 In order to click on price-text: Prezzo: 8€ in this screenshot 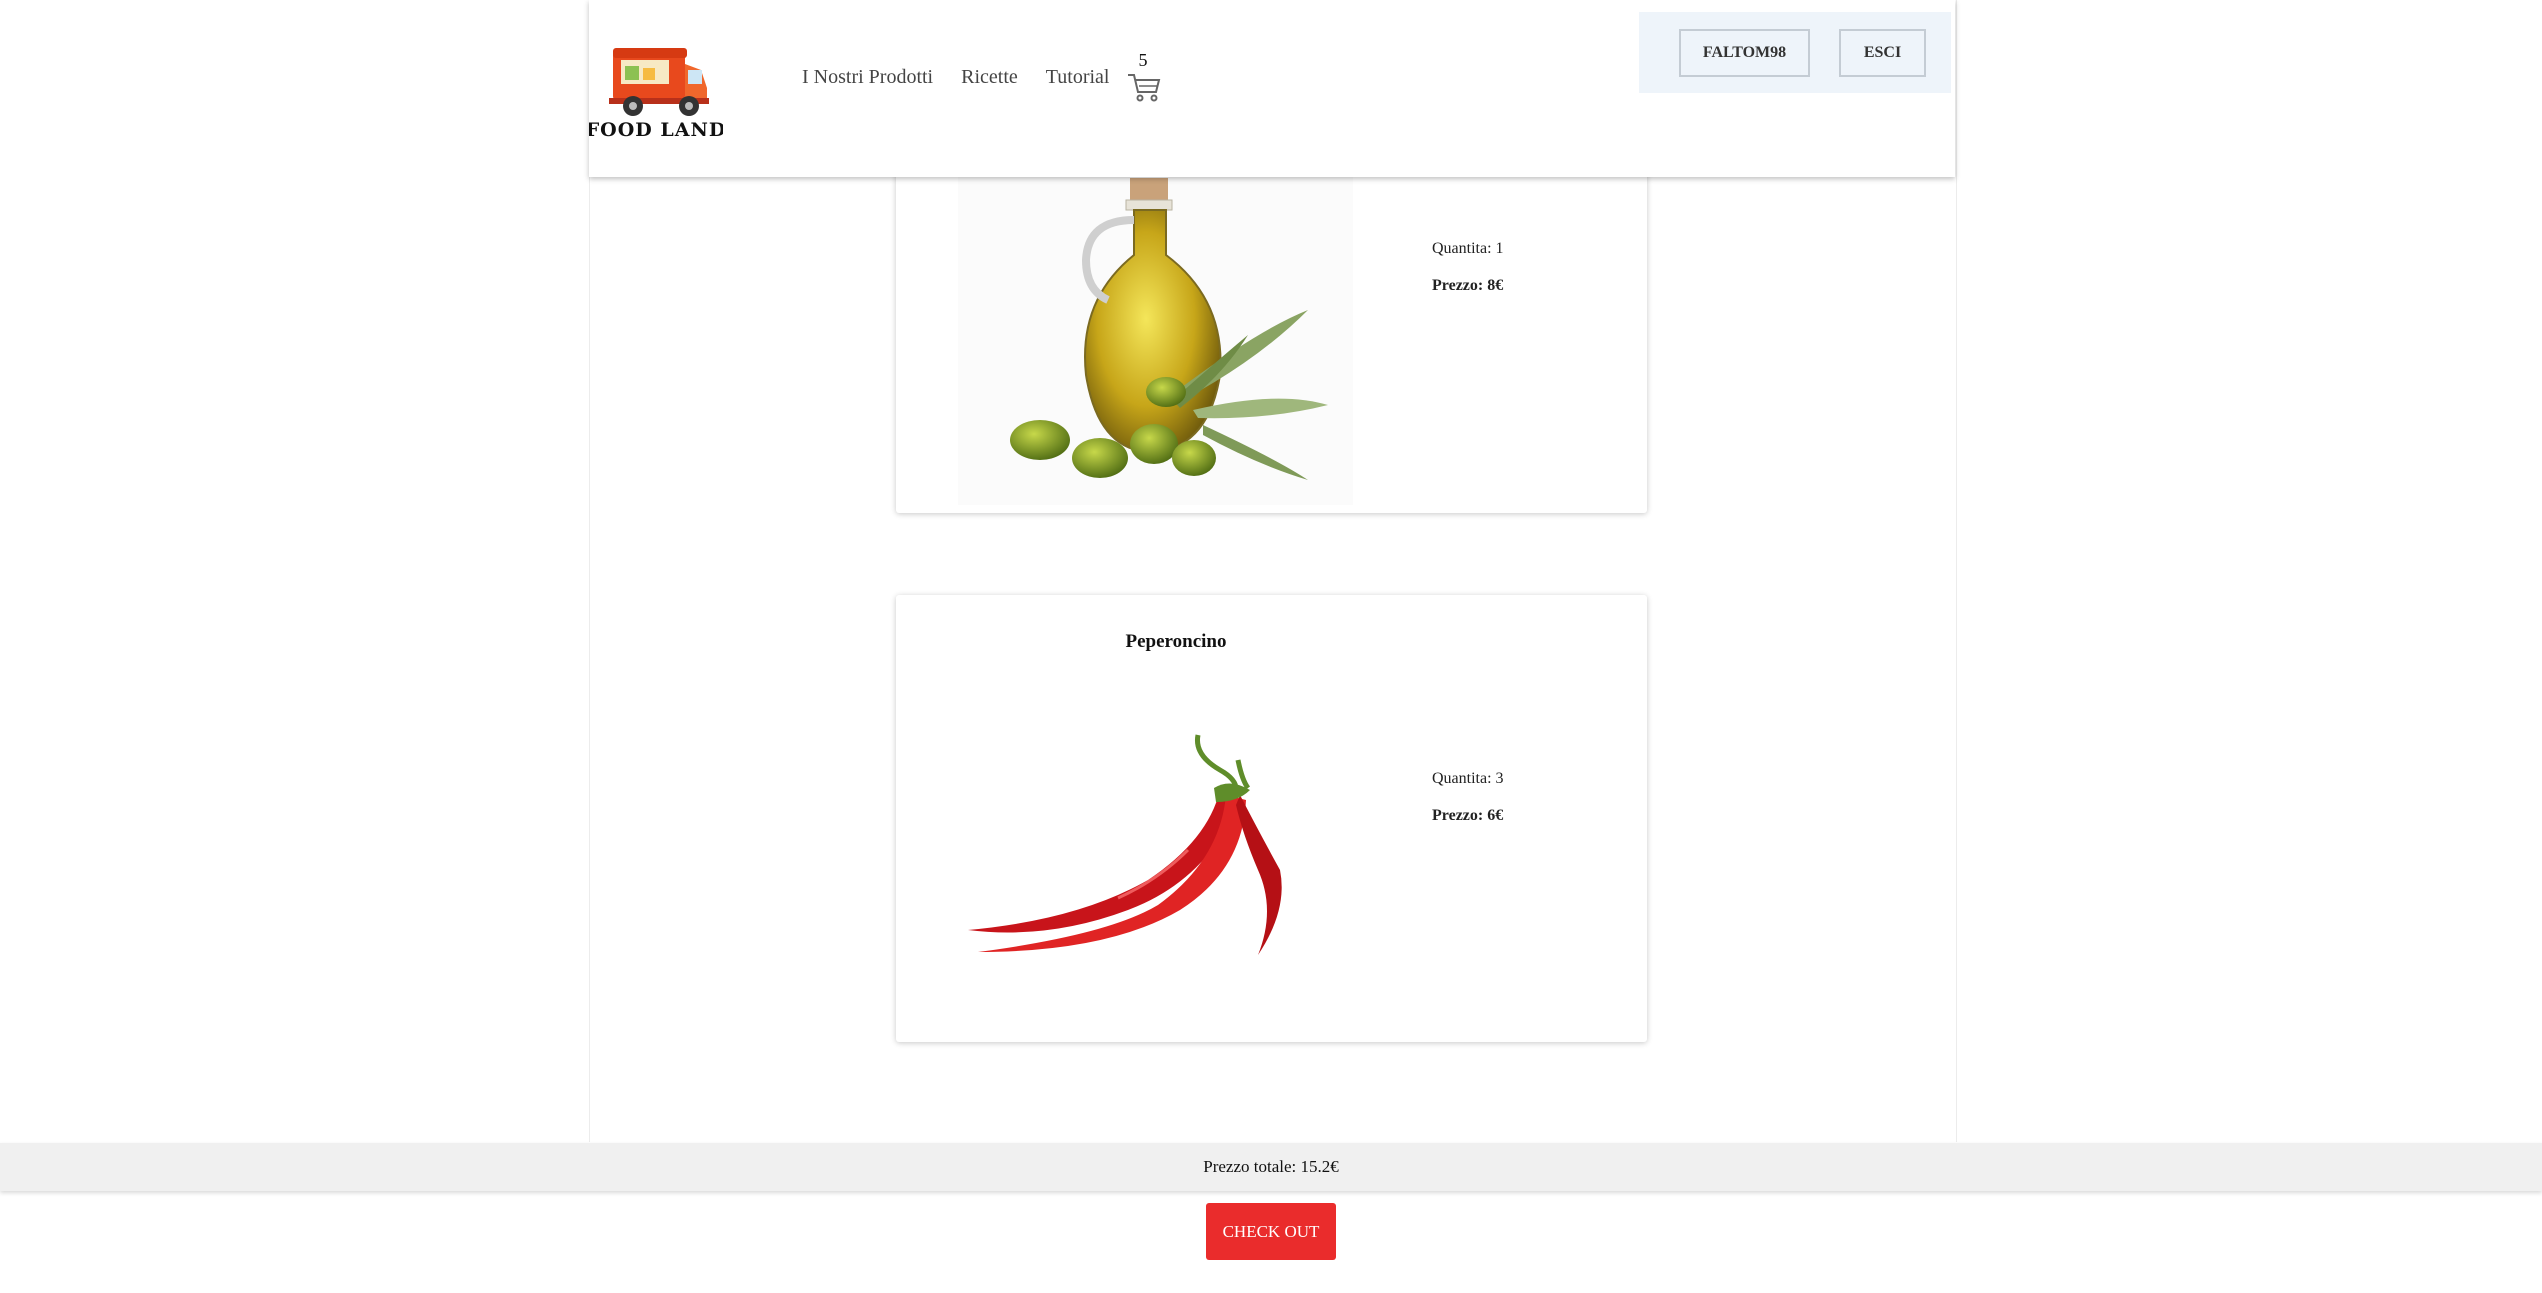, I will do `click(1468, 285)`.